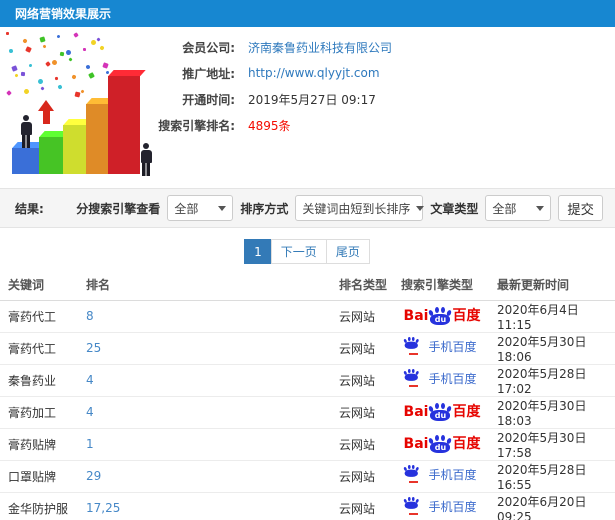  I want to click on engine-view-label: 分搜索引擎查看, so click(118, 208).